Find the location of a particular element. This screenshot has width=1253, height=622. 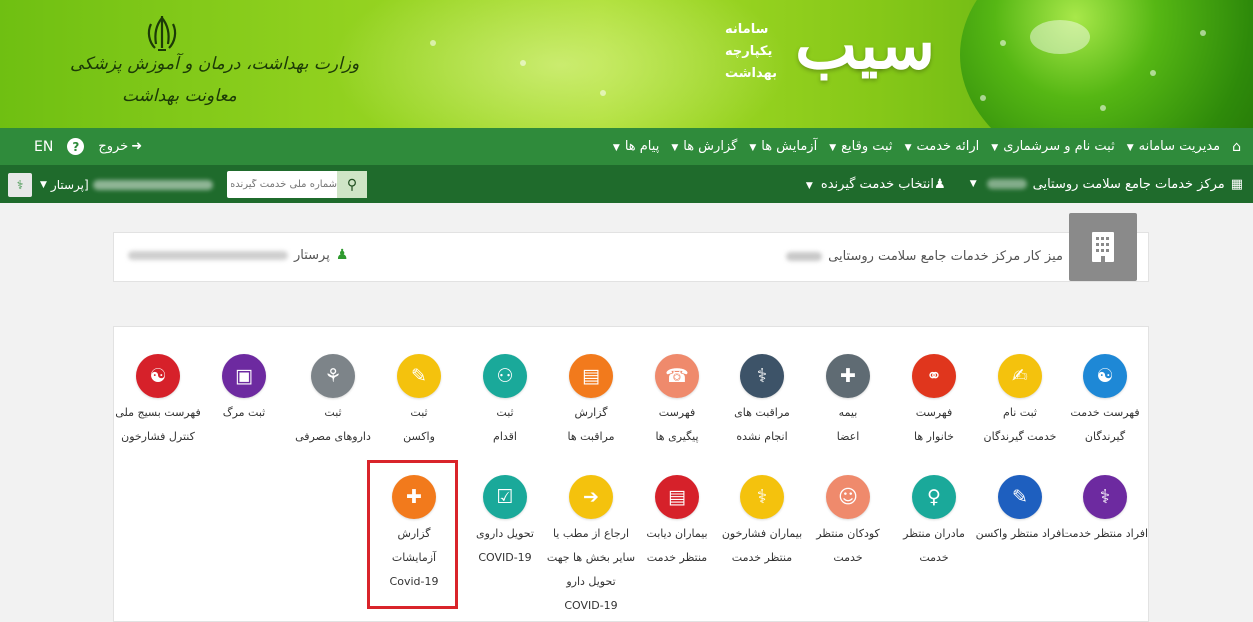

tile-record-vaccine: ✎ ثبت واکسن is located at coordinates (419, 399).